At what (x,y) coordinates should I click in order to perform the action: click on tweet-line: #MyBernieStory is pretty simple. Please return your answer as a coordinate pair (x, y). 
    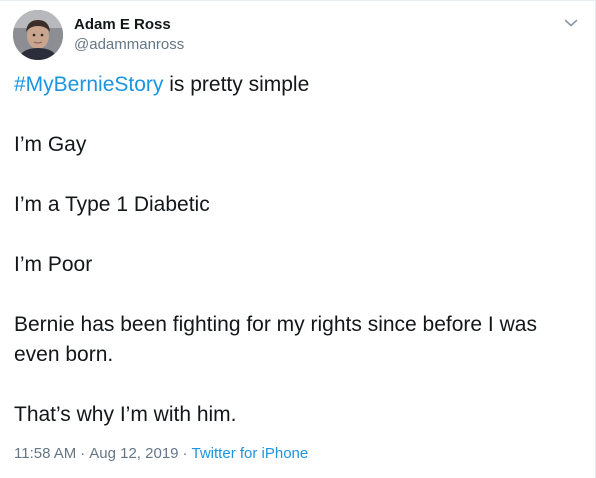
    Looking at the image, I should click on (294, 85).